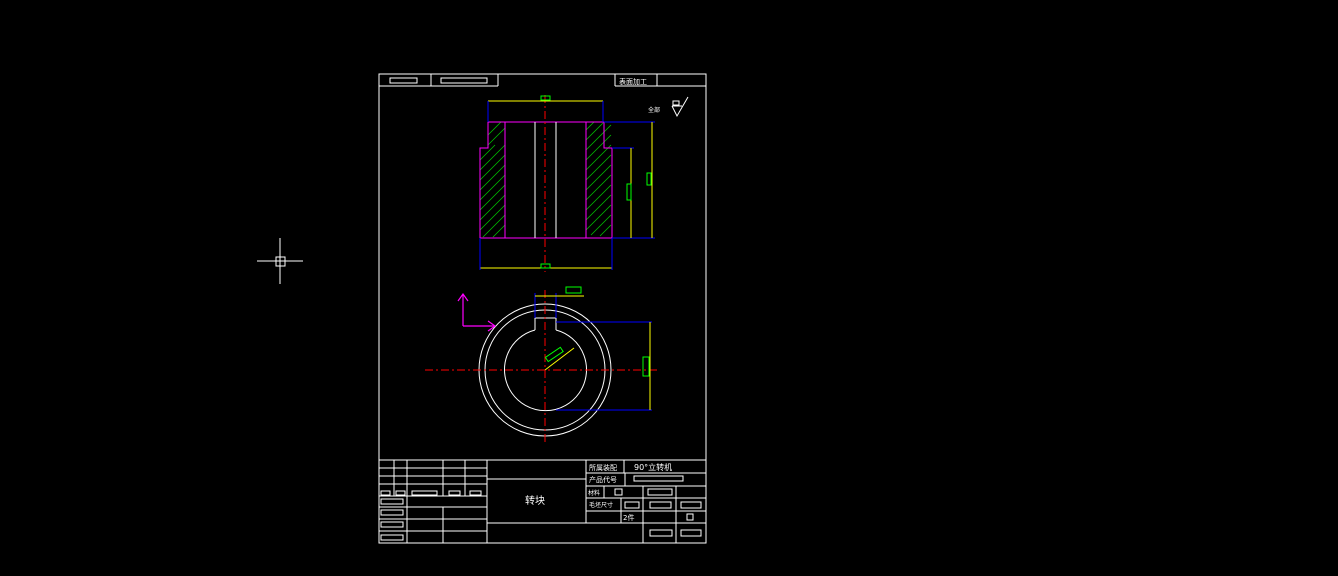 The width and height of the screenshot is (1338, 576). I want to click on top-view, so click(542, 364).